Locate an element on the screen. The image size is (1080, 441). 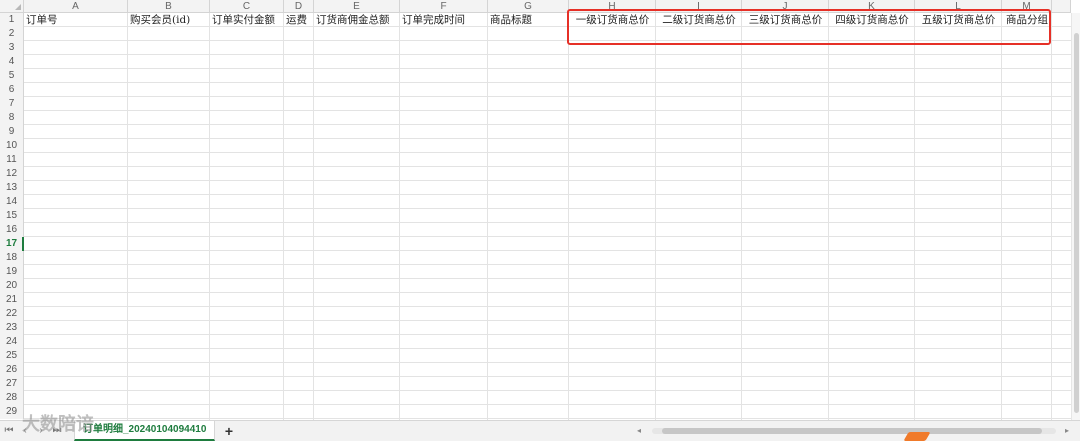
row-header: 21 is located at coordinates (12, 300).